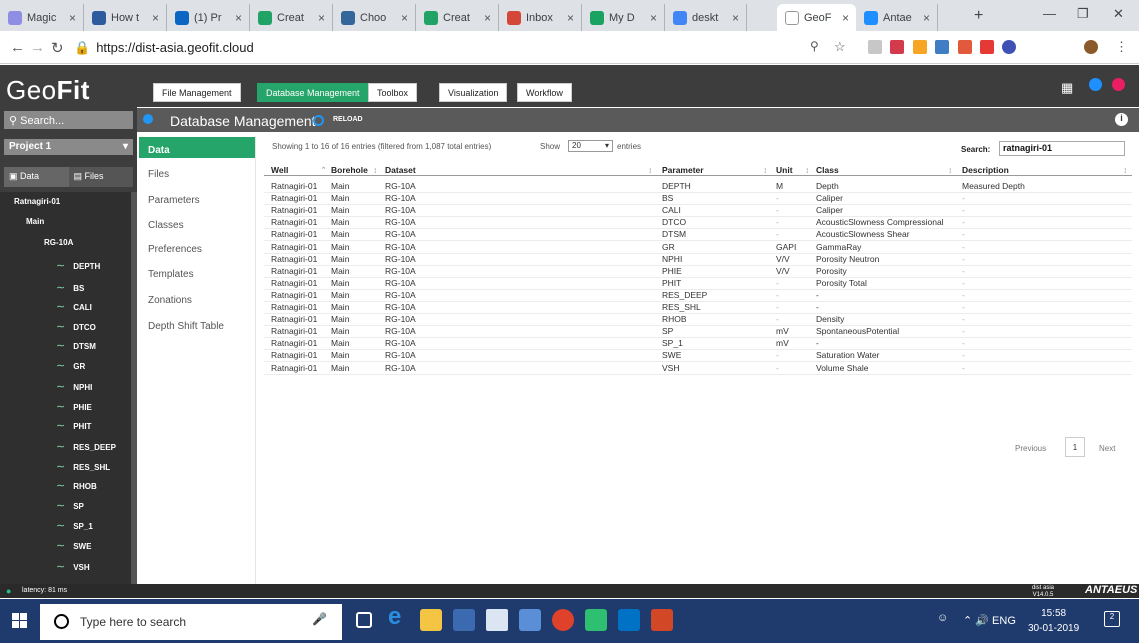 This screenshot has height=643, width=1139. What do you see at coordinates (37, 47) in the screenshot?
I see `forward-icon: →` at bounding box center [37, 47].